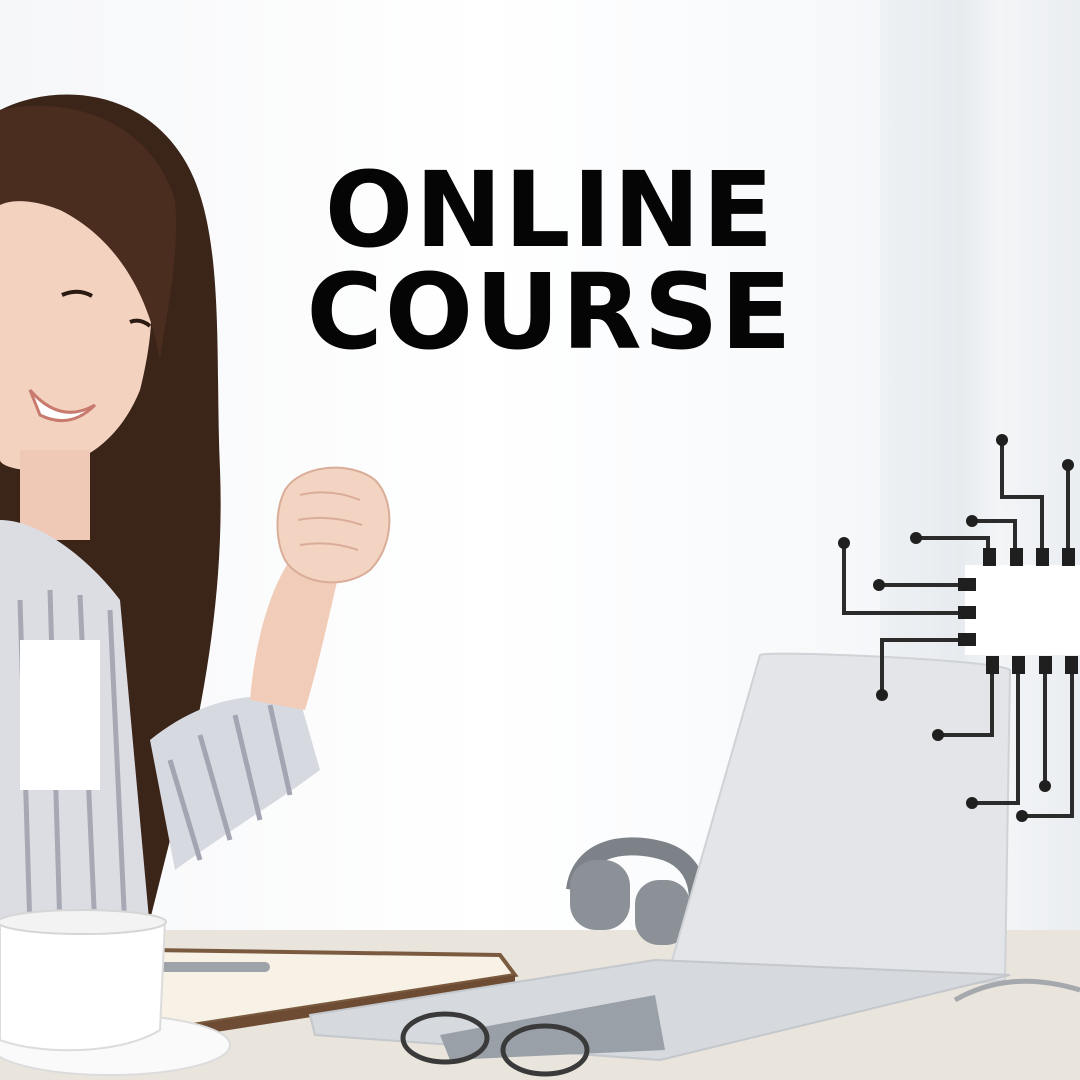  Describe the element at coordinates (550, 311) in the screenshot. I see `headline-line-2: COURSE` at that location.